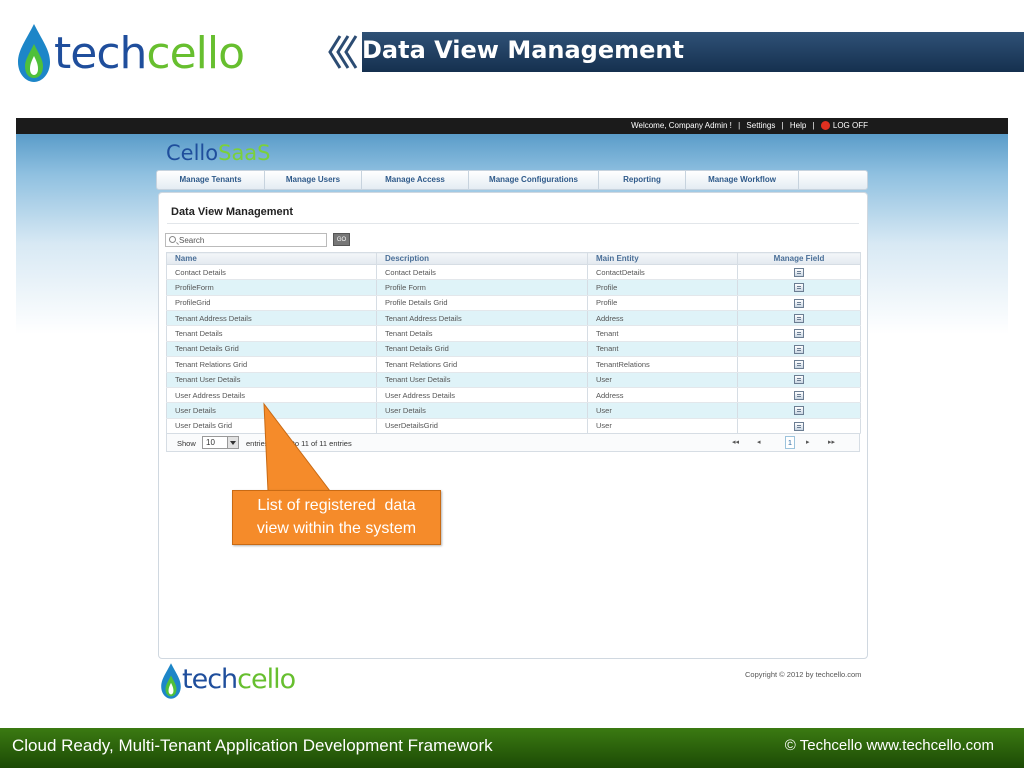  Describe the element at coordinates (271, 364) in the screenshot. I see `cell-name: Tenant Relations Grid` at that location.